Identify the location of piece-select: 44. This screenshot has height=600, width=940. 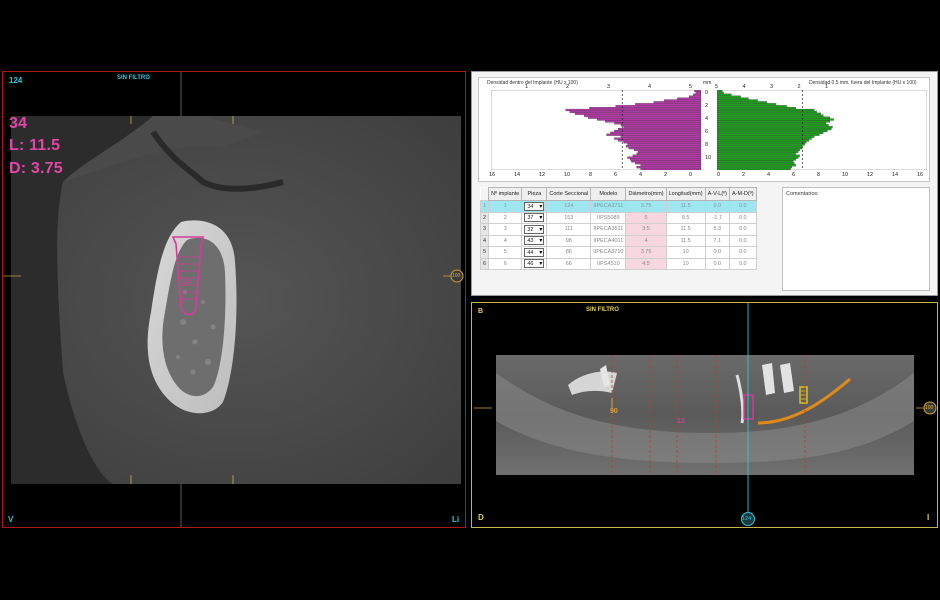
(534, 252).